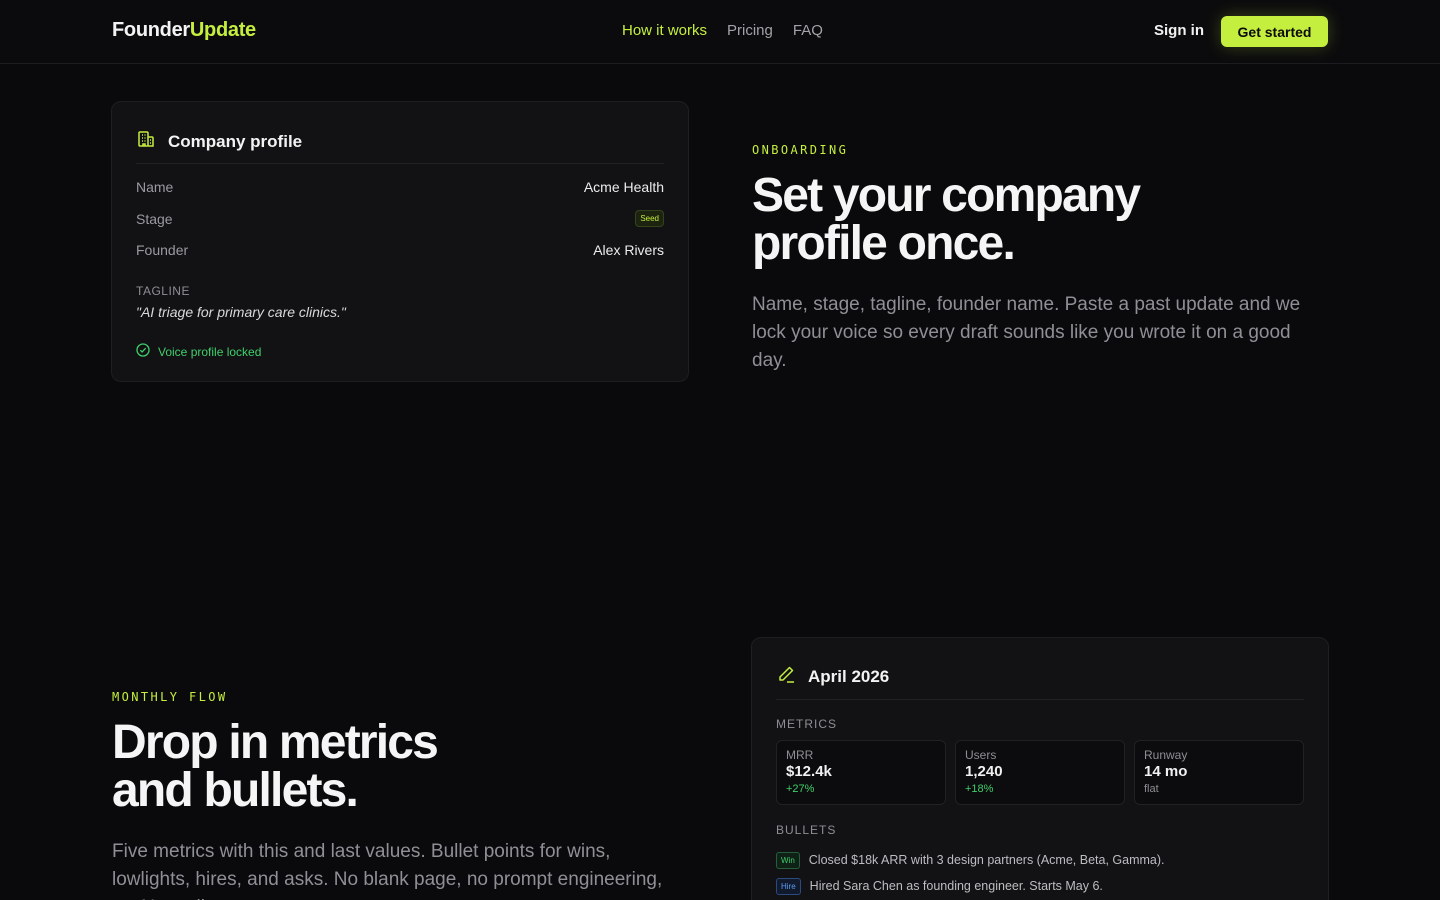 The width and height of the screenshot is (1440, 900). I want to click on tagline-value: "AI triage for primary care clinics.", so click(241, 312).